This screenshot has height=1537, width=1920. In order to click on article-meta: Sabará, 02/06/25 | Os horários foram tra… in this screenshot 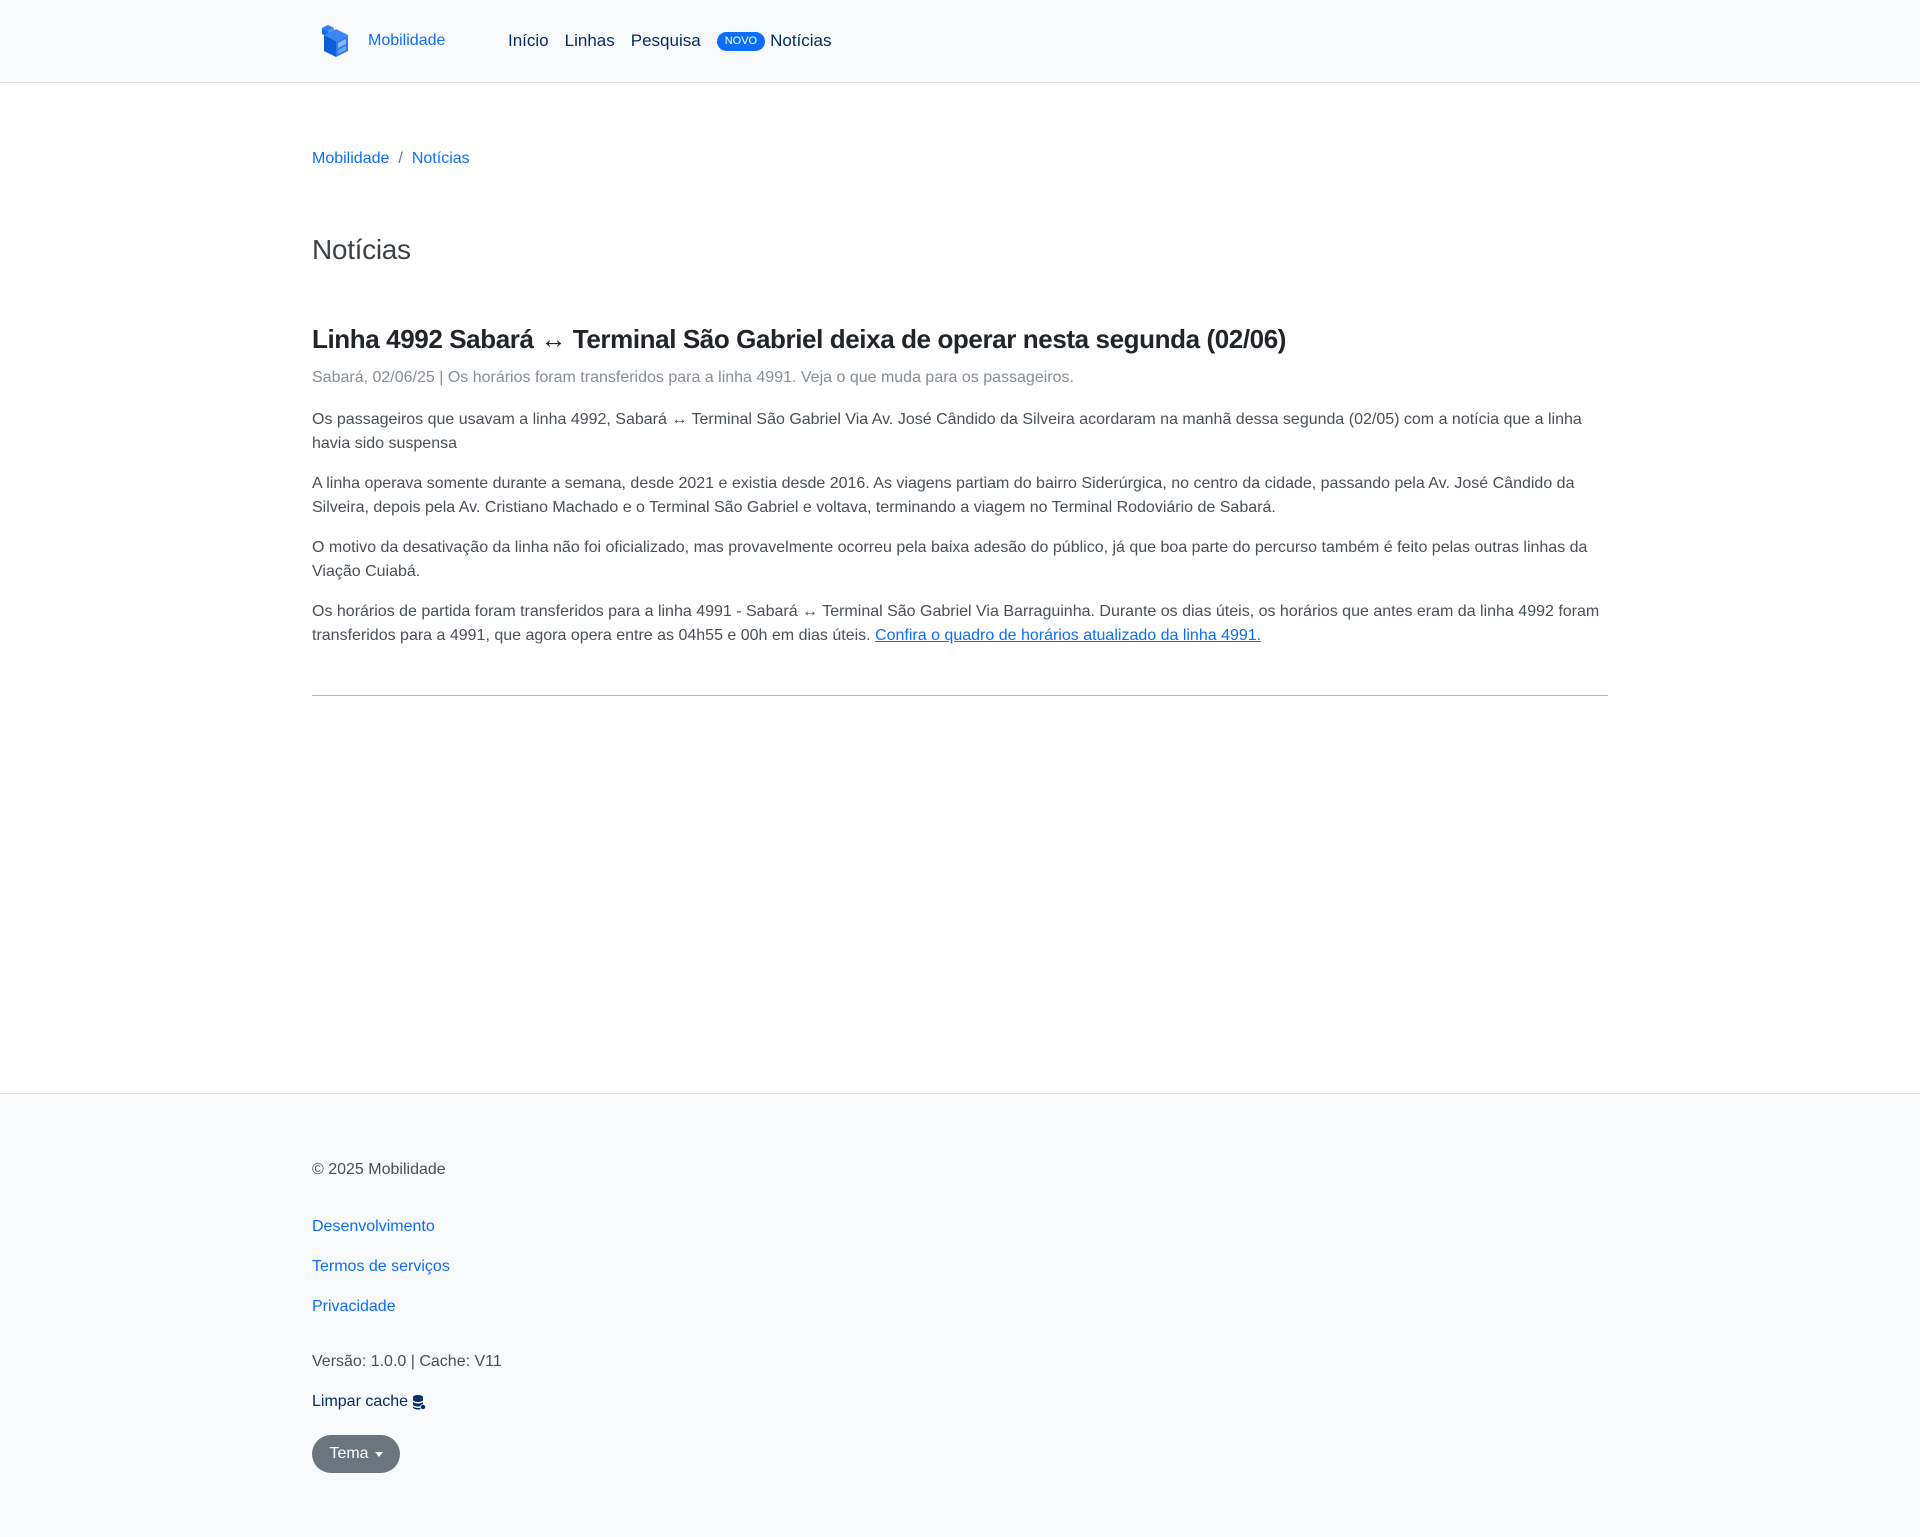, I will do `click(693, 377)`.